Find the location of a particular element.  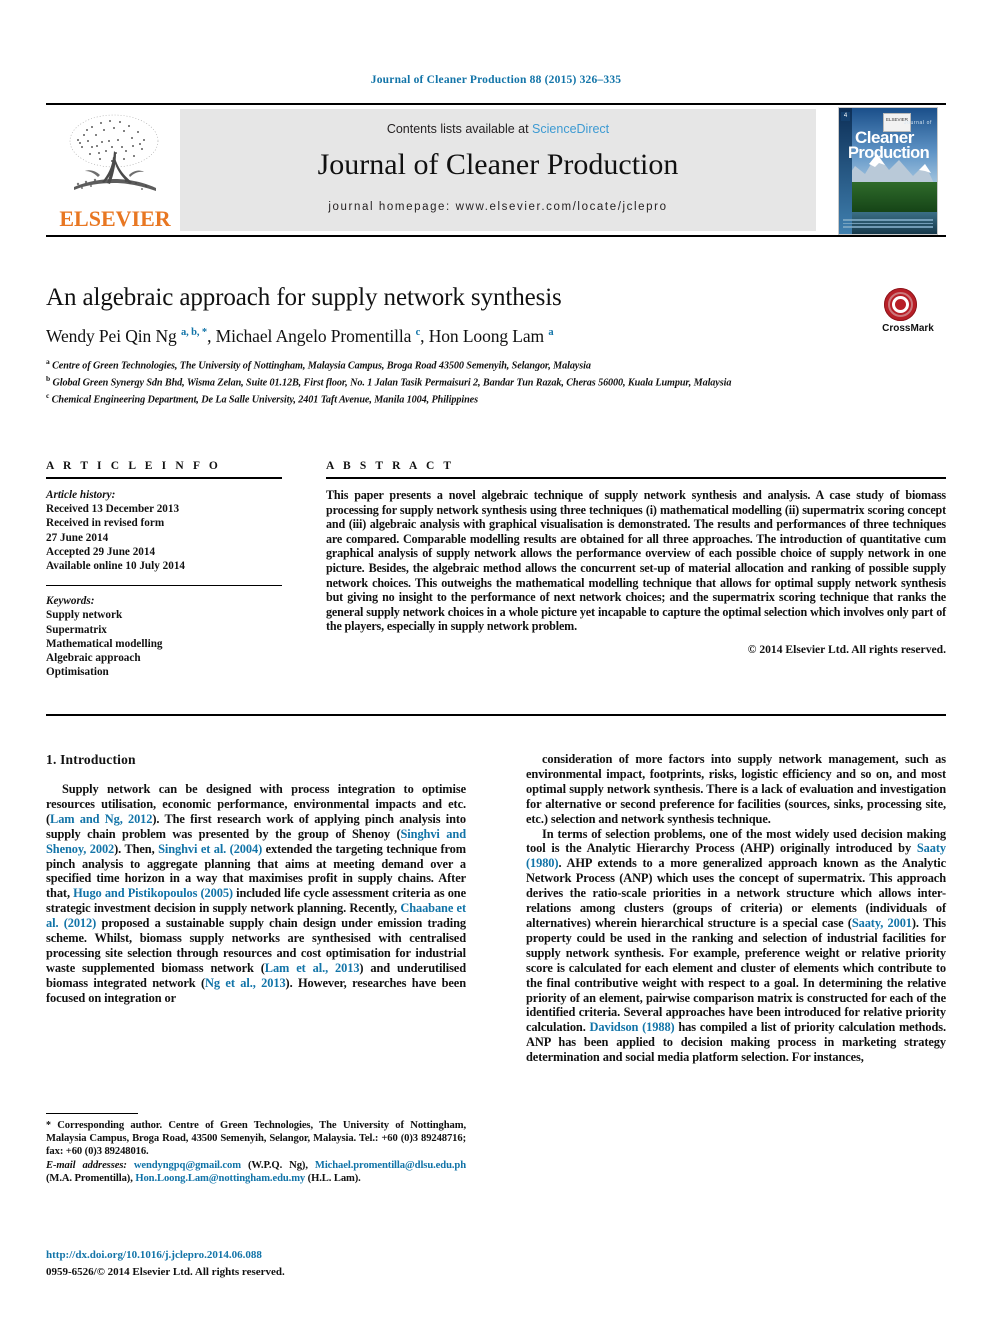

sciencedirect-link: ScienceDirect is located at coordinates (570, 129).